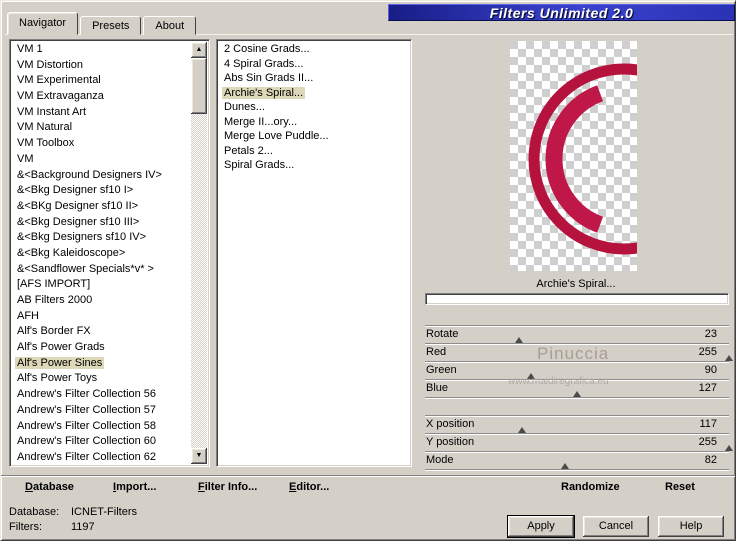 The height and width of the screenshot is (541, 736). Describe the element at coordinates (101, 176) in the screenshot. I see `category-item: &<Background Designers IV>` at that location.